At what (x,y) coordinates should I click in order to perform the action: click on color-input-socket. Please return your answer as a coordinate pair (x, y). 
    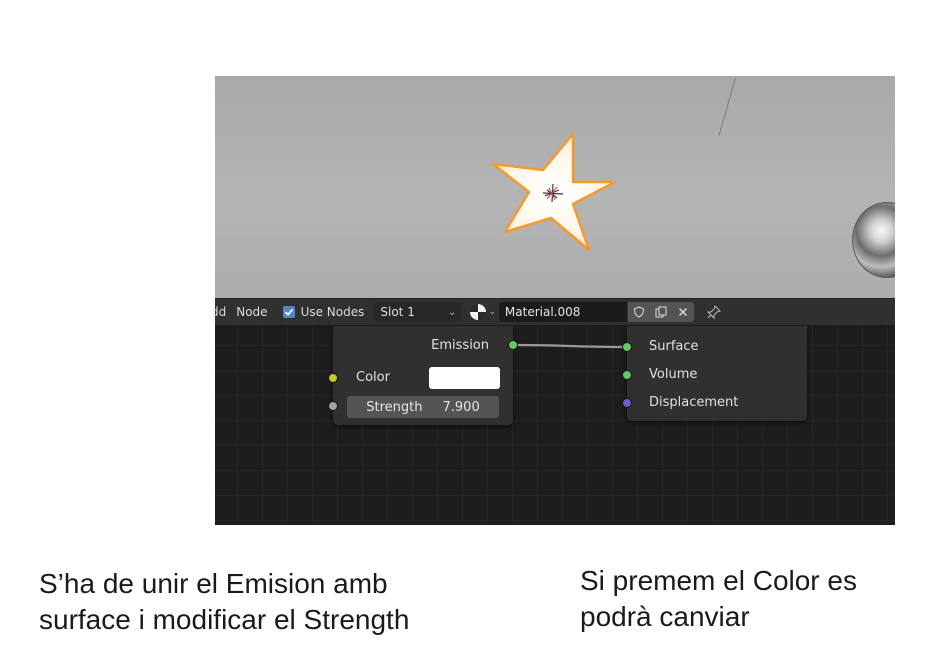
    Looking at the image, I should click on (333, 378).